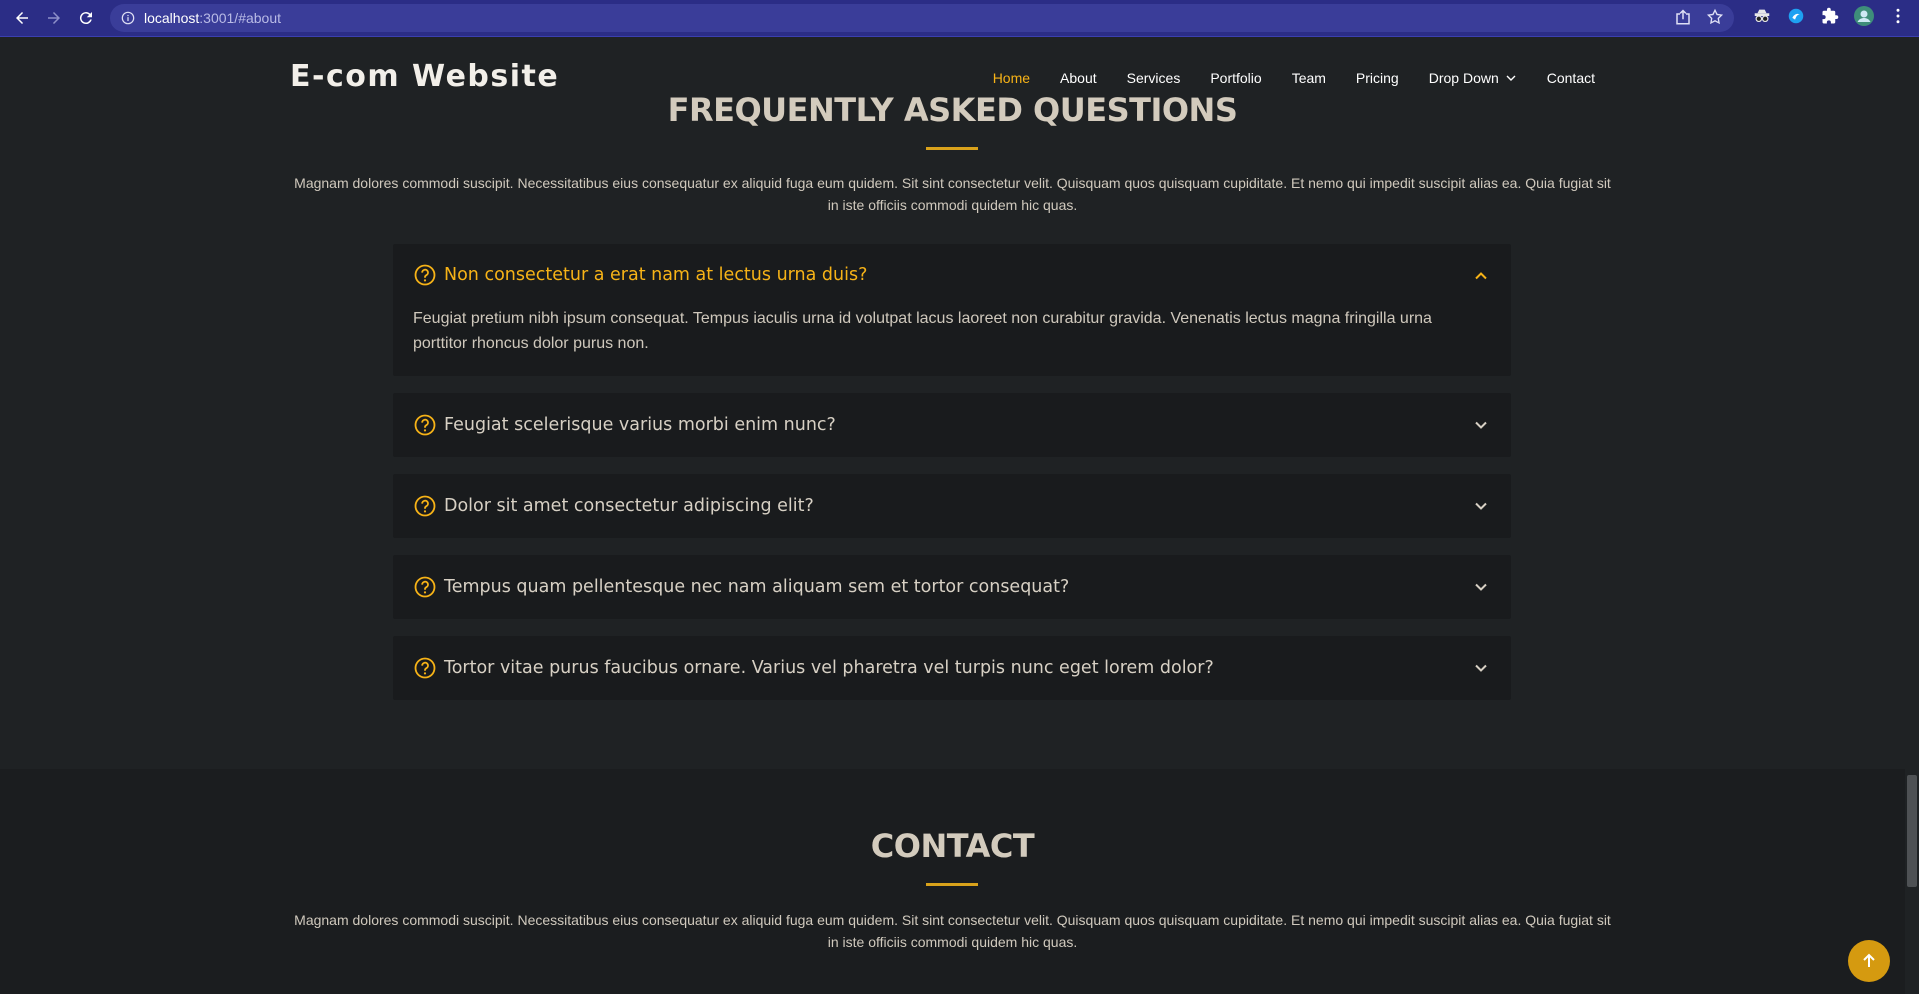 The width and height of the screenshot is (1919, 994). Describe the element at coordinates (952, 148) in the screenshot. I see `faq-title-underline` at that location.